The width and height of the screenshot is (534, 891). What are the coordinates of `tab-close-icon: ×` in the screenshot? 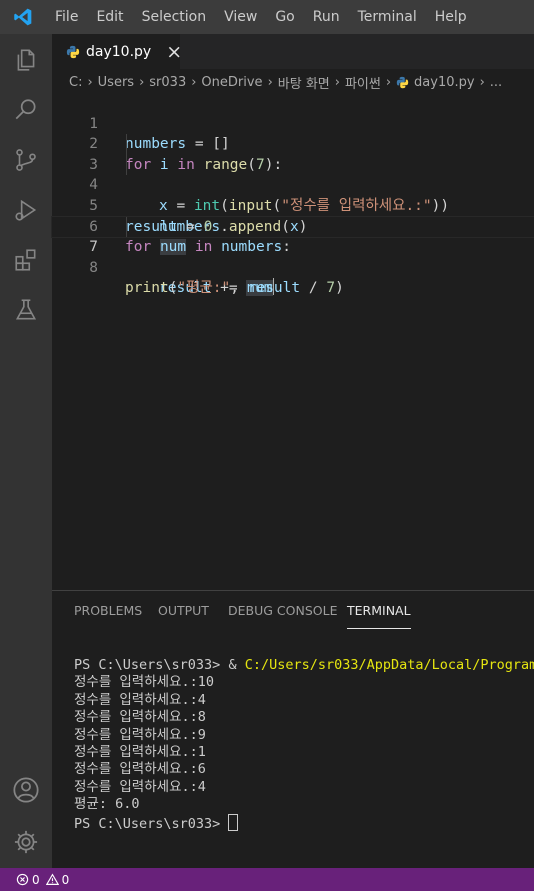 It's located at (174, 52).